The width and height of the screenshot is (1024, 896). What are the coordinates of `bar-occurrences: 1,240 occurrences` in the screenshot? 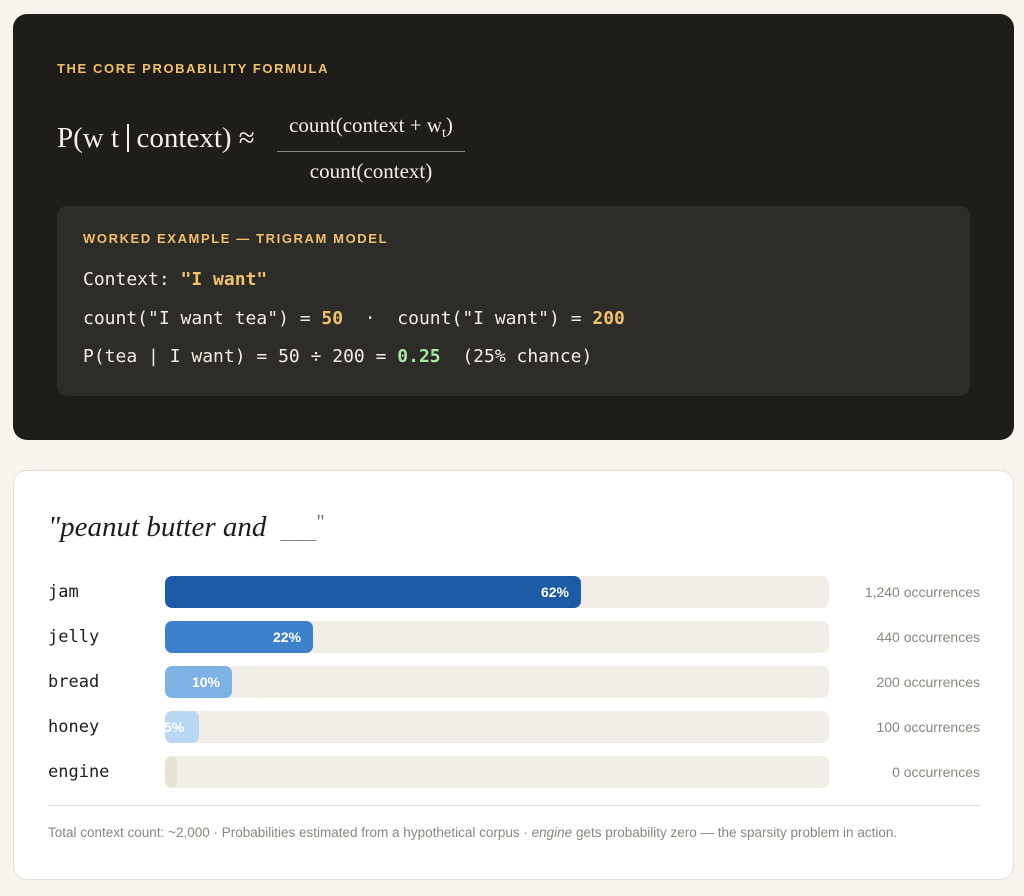 It's located at (922, 592).